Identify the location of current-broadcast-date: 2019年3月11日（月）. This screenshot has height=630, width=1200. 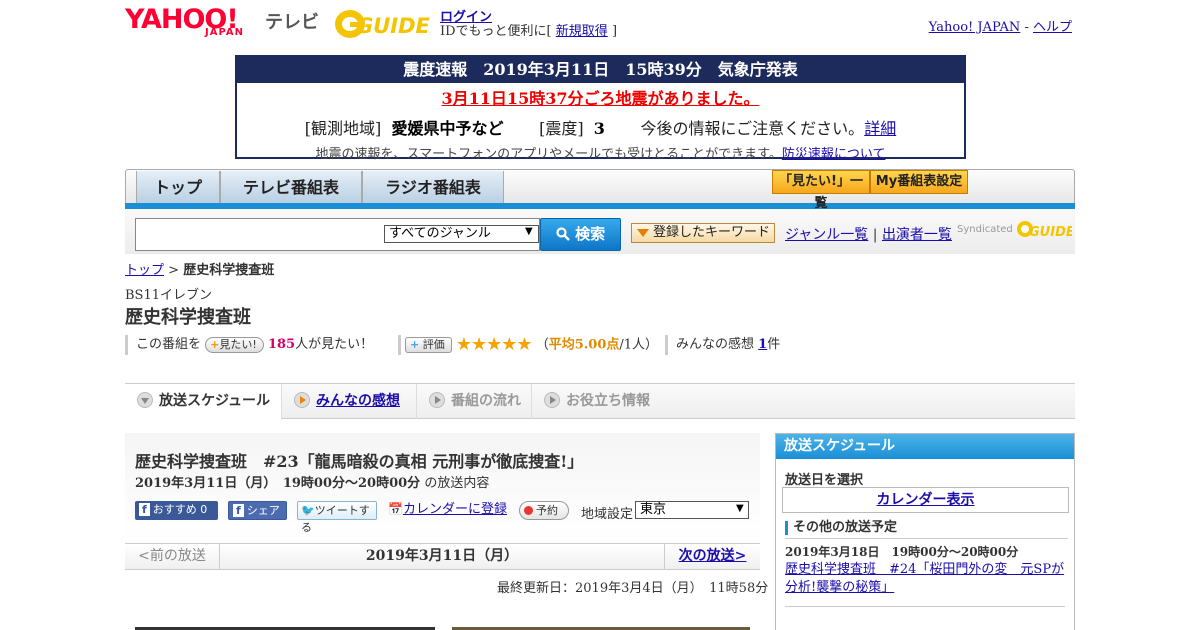
(442, 556).